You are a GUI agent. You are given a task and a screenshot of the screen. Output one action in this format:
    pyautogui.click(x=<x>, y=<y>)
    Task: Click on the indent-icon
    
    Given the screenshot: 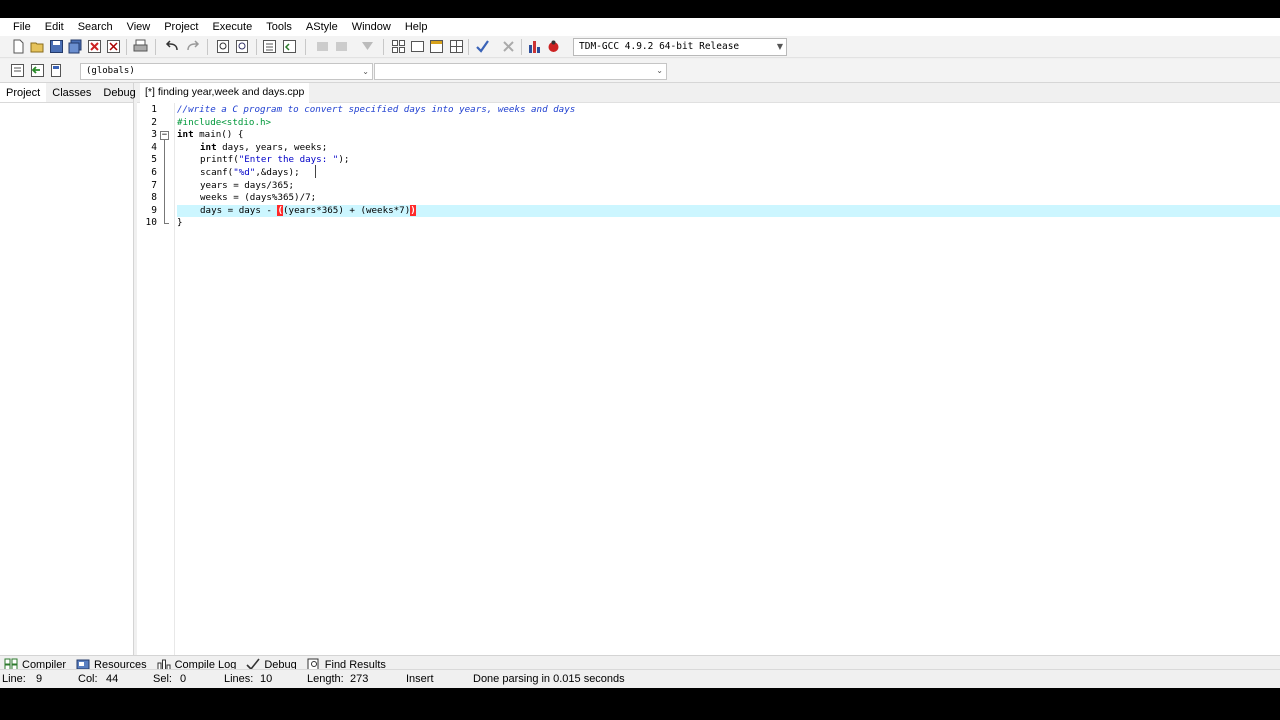 What is the action you would take?
    pyautogui.click(x=269, y=46)
    